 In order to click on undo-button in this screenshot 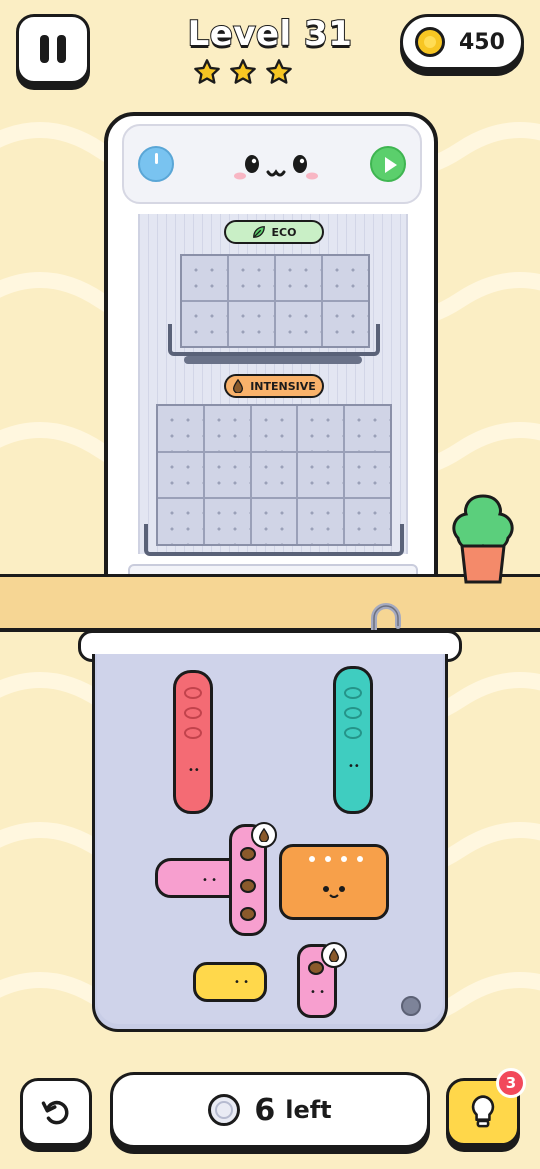, I will do `click(56, 1112)`.